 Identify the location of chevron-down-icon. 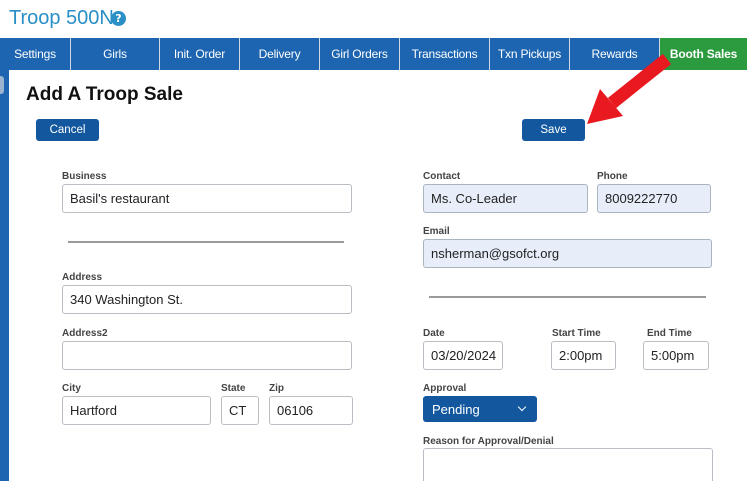
(522, 407).